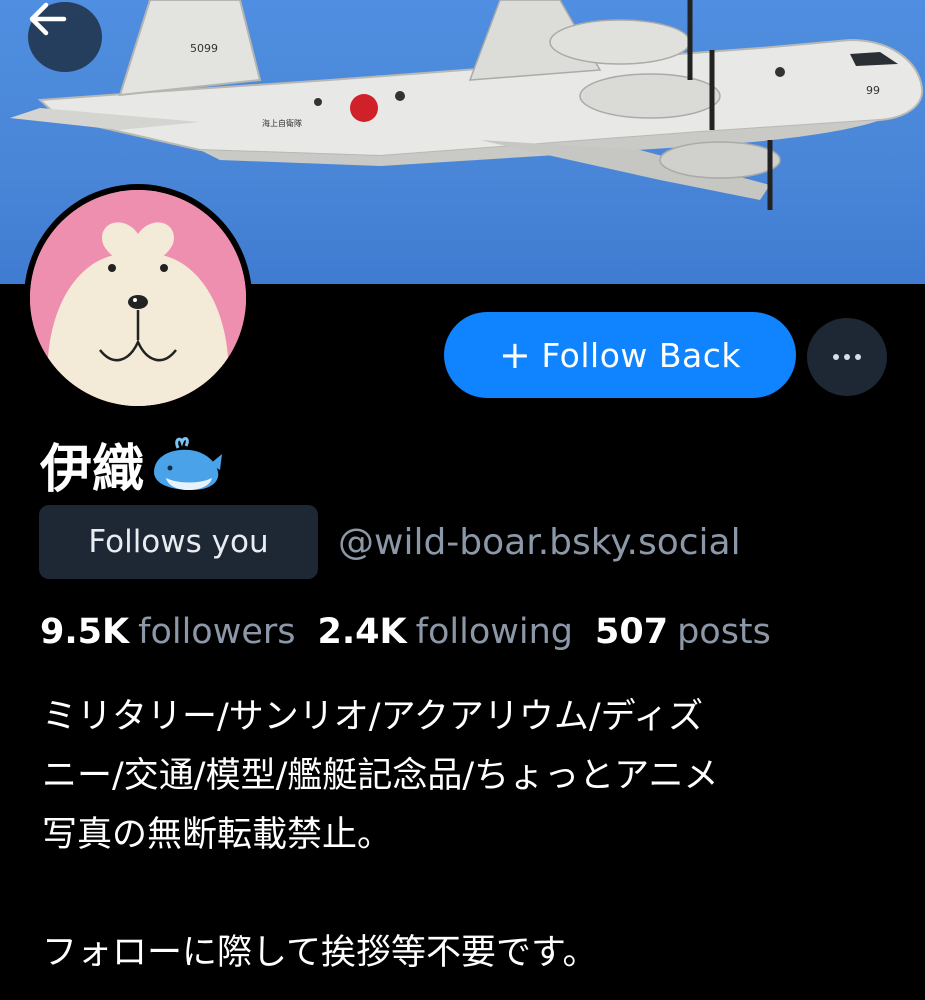 The image size is (925, 1000). I want to click on bio-line: ニー/交通/模型/艦艇記念品/ちょっとアニメ, so click(380, 776).